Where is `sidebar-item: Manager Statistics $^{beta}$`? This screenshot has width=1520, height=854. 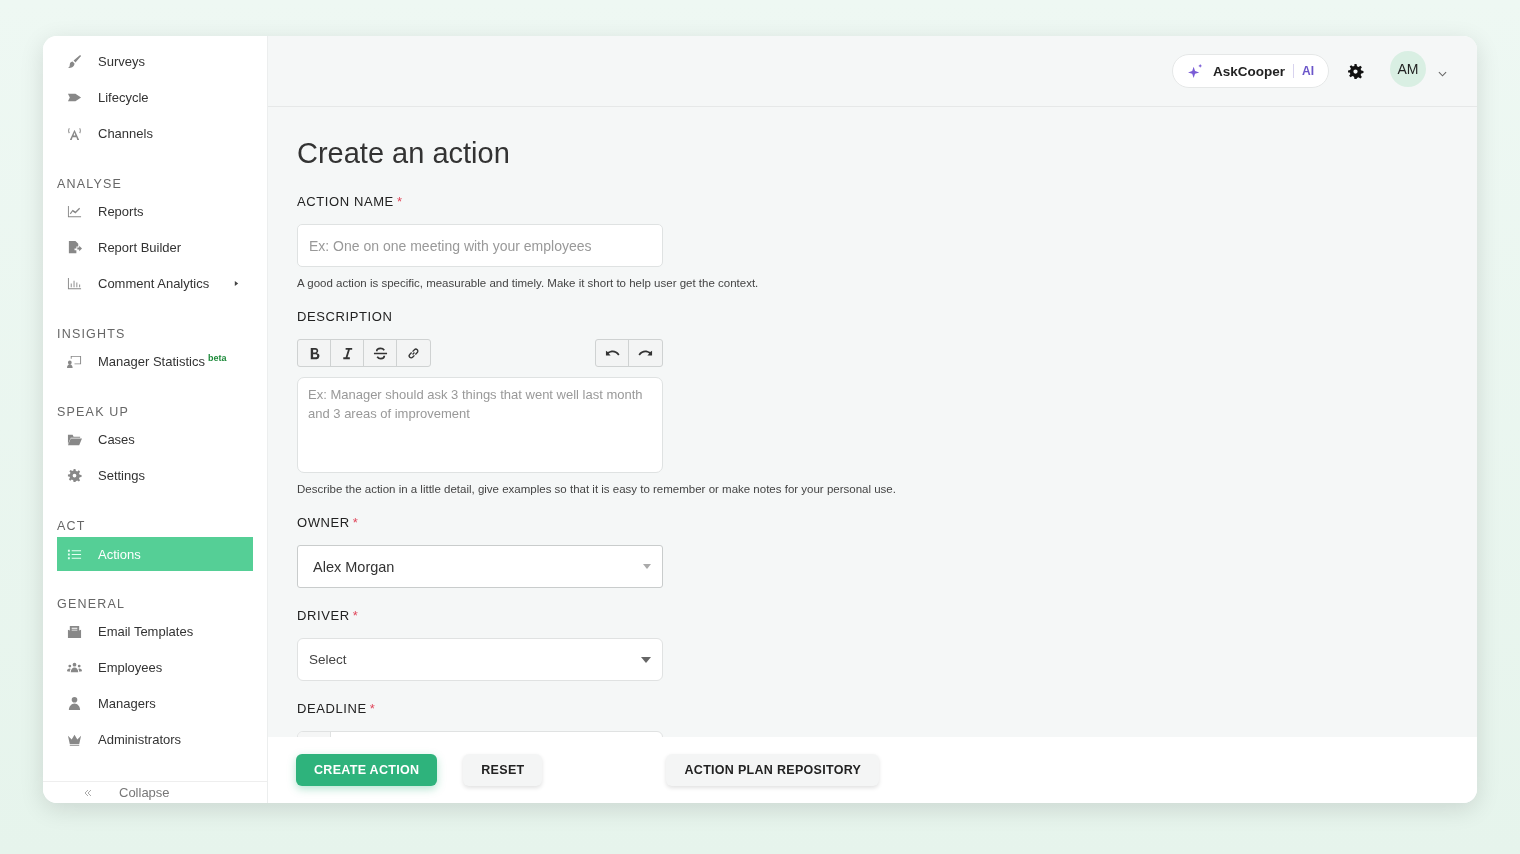 sidebar-item: Manager Statistics $^{beta}$ is located at coordinates (155, 361).